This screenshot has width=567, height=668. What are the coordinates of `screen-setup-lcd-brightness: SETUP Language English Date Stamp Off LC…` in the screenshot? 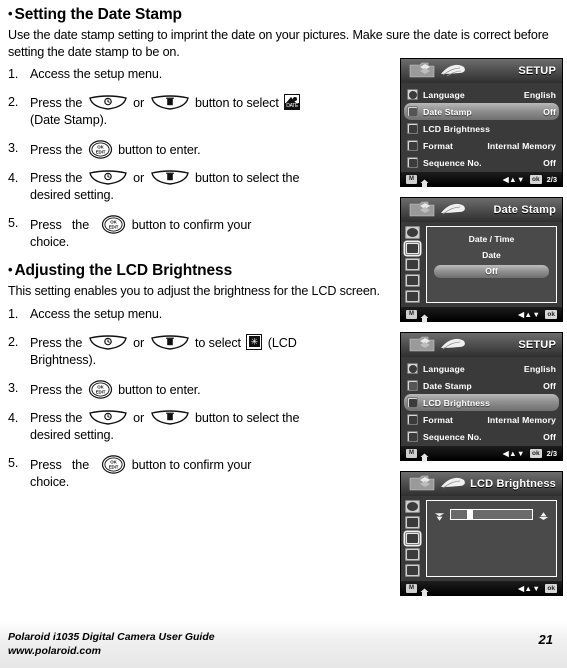 It's located at (481, 396).